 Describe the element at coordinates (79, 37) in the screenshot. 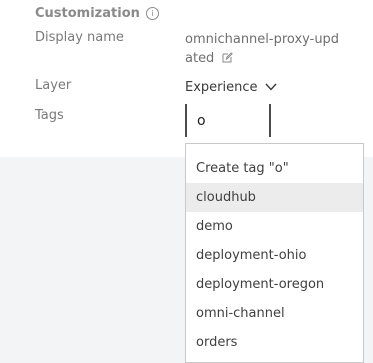

I see `display-name-label: Display name` at that location.